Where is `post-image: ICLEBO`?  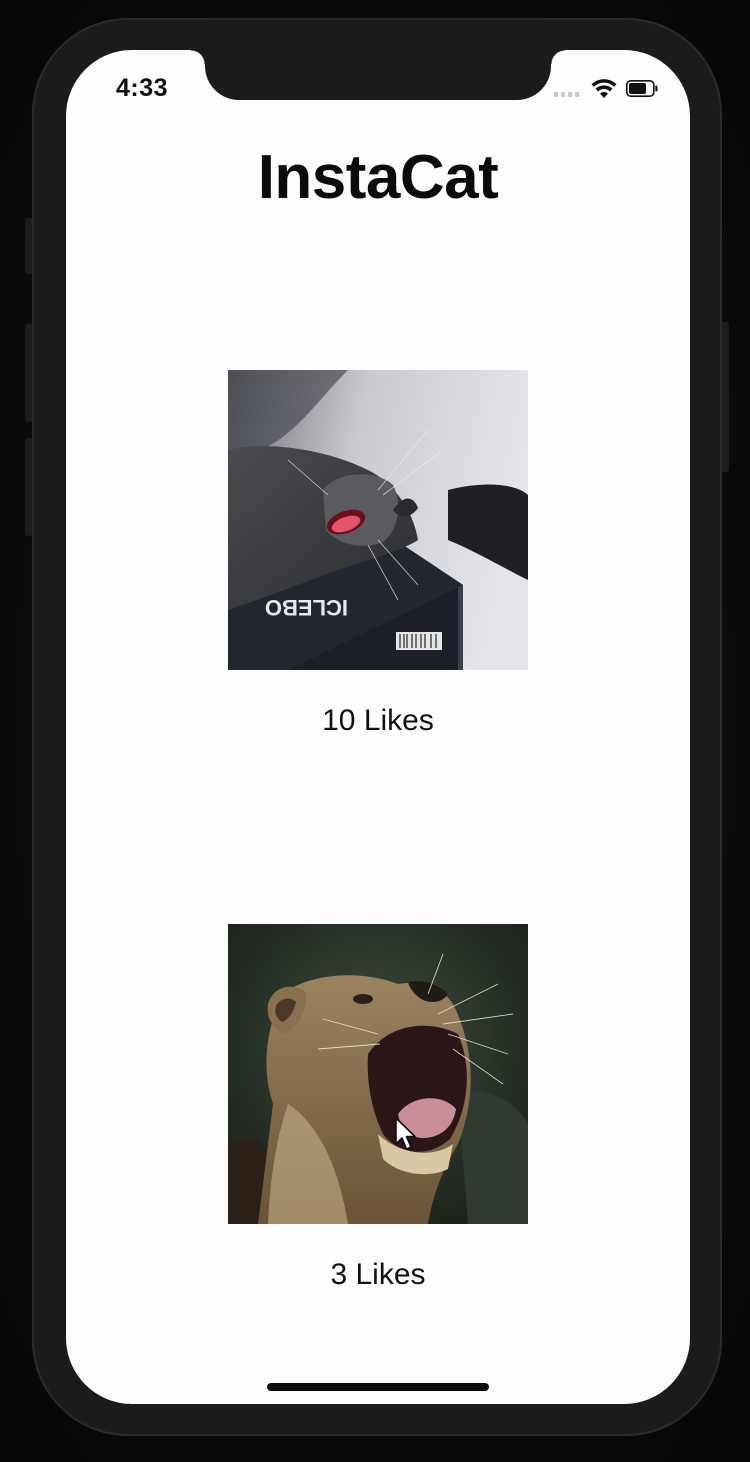
post-image: ICLEBO is located at coordinates (378, 520).